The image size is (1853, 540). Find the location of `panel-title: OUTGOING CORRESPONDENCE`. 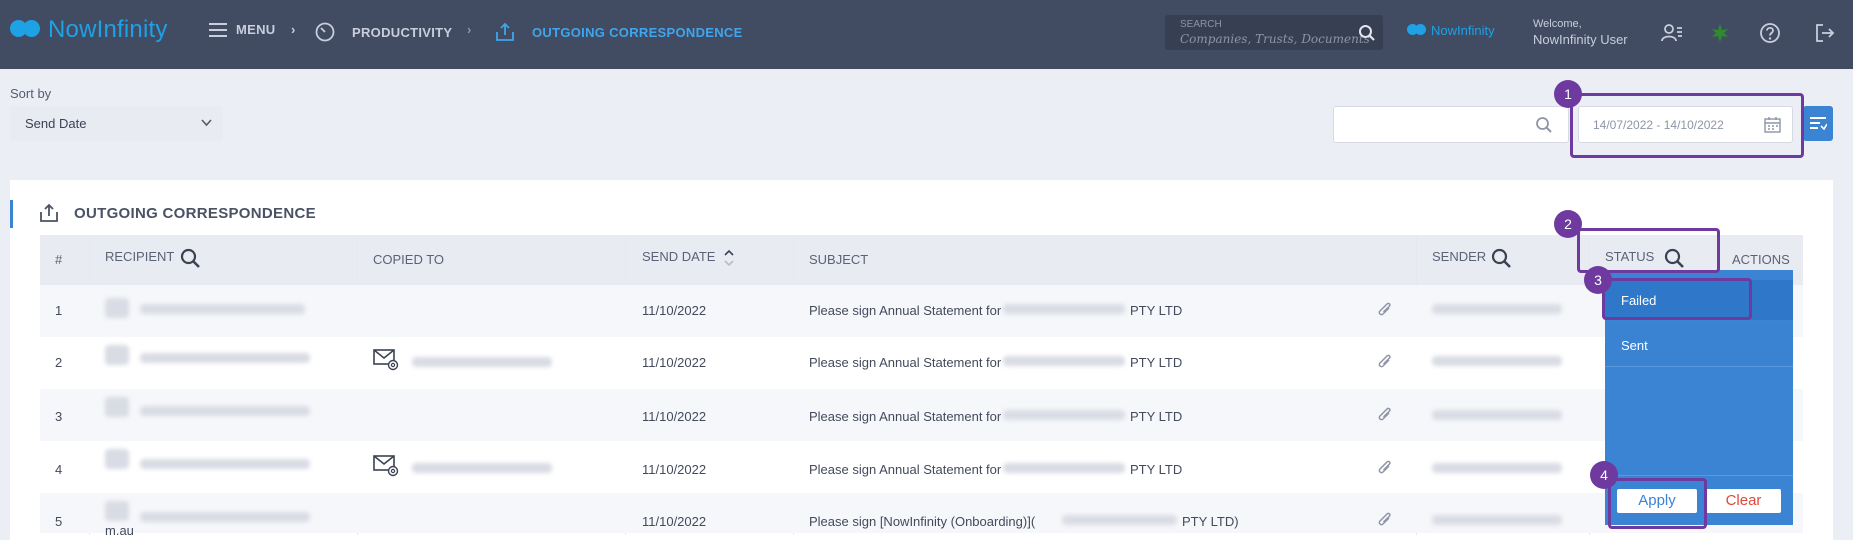

panel-title: OUTGOING CORRESPONDENCE is located at coordinates (195, 213).